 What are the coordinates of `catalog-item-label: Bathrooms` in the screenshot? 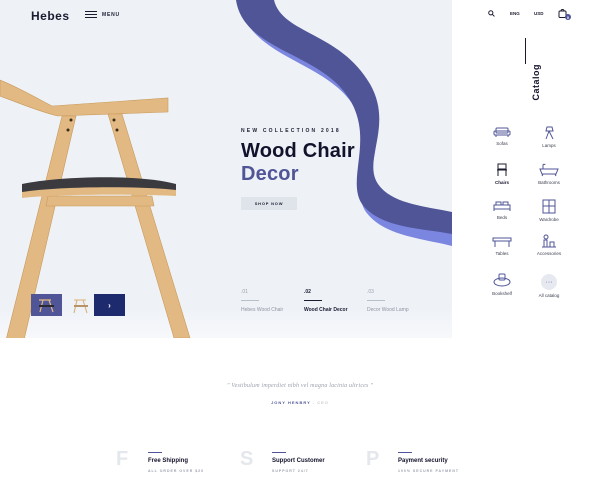 It's located at (549, 182).